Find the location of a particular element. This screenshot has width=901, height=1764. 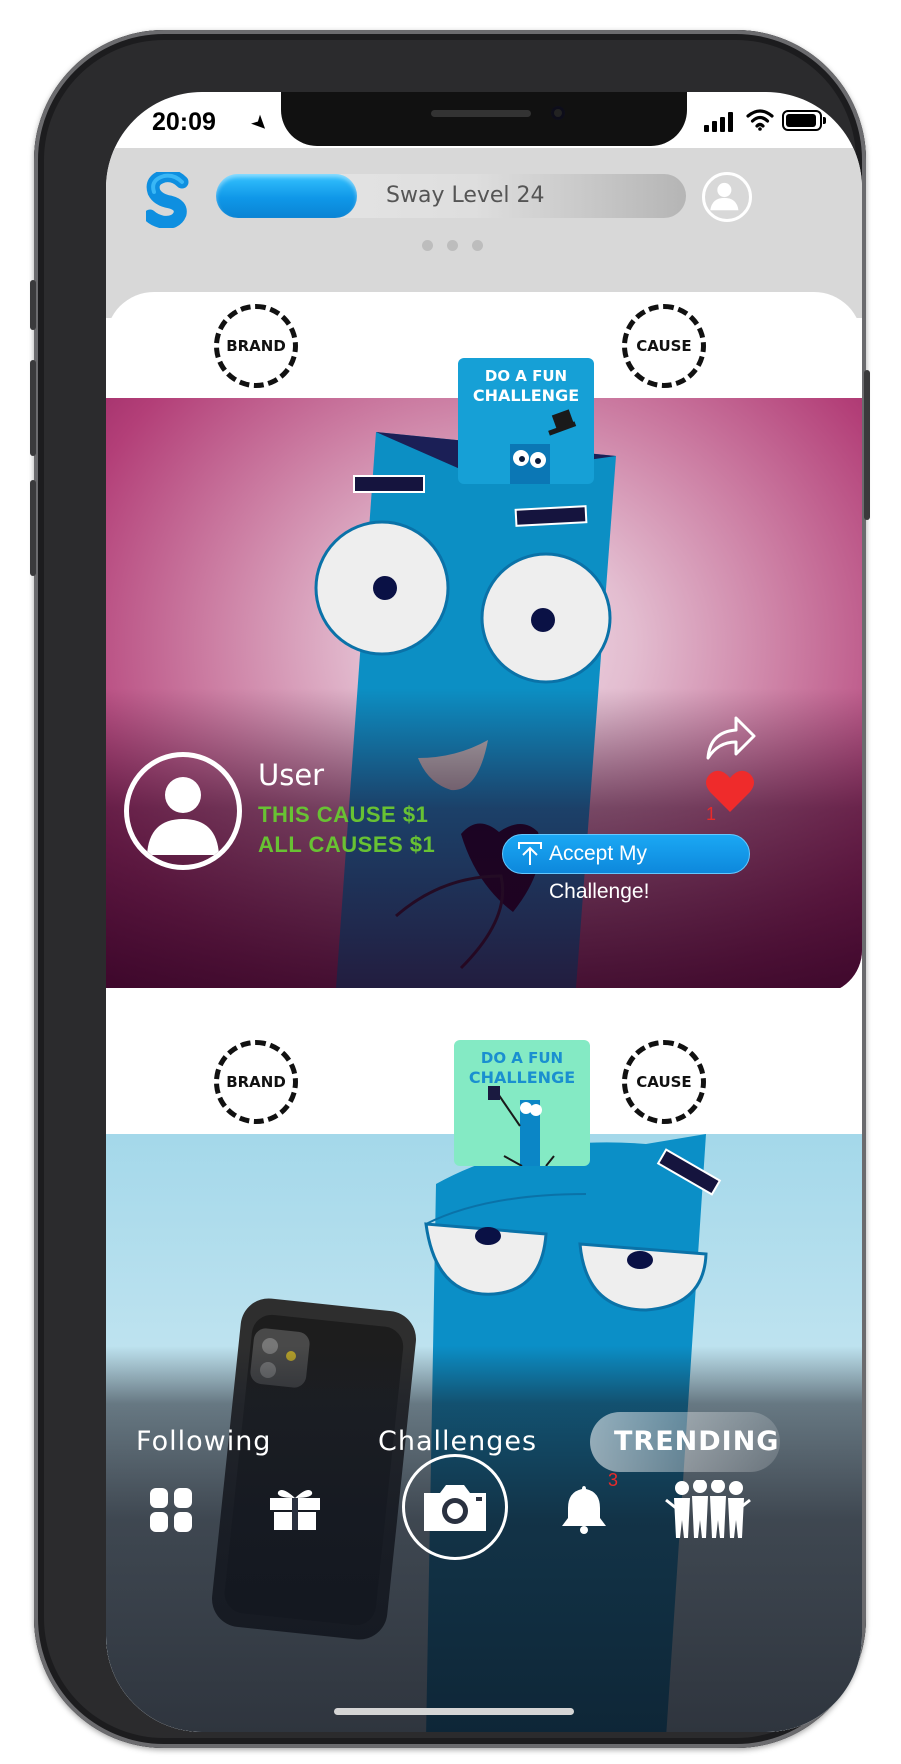

volume-down-button is located at coordinates (33, 528).